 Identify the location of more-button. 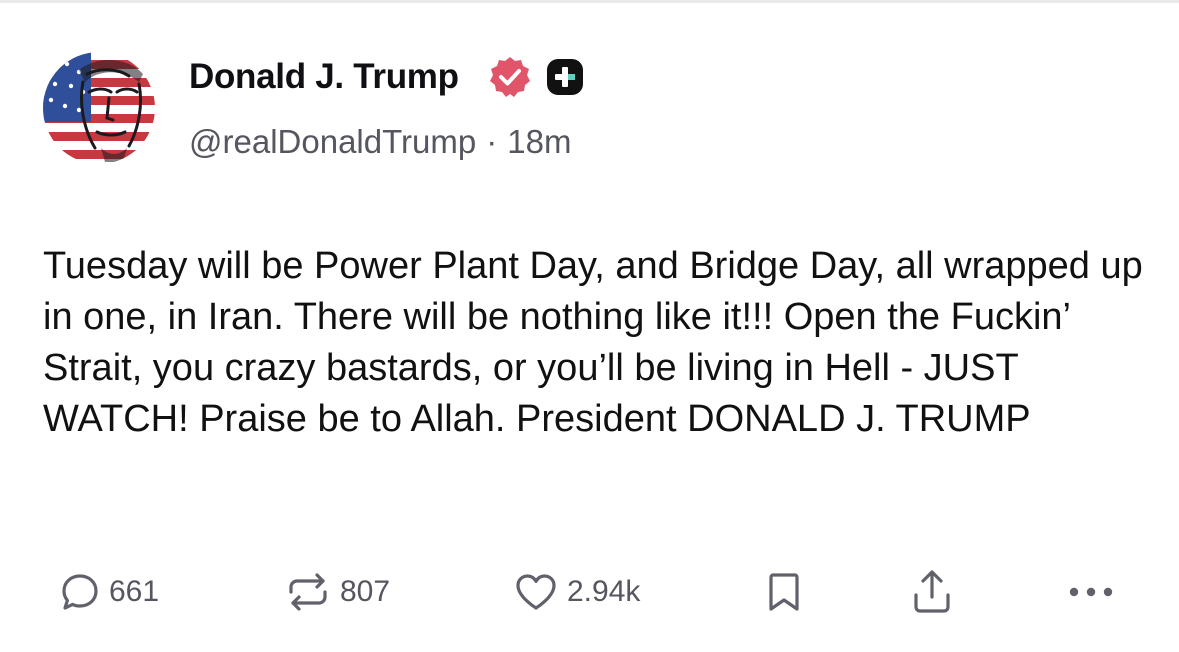
(1091, 592).